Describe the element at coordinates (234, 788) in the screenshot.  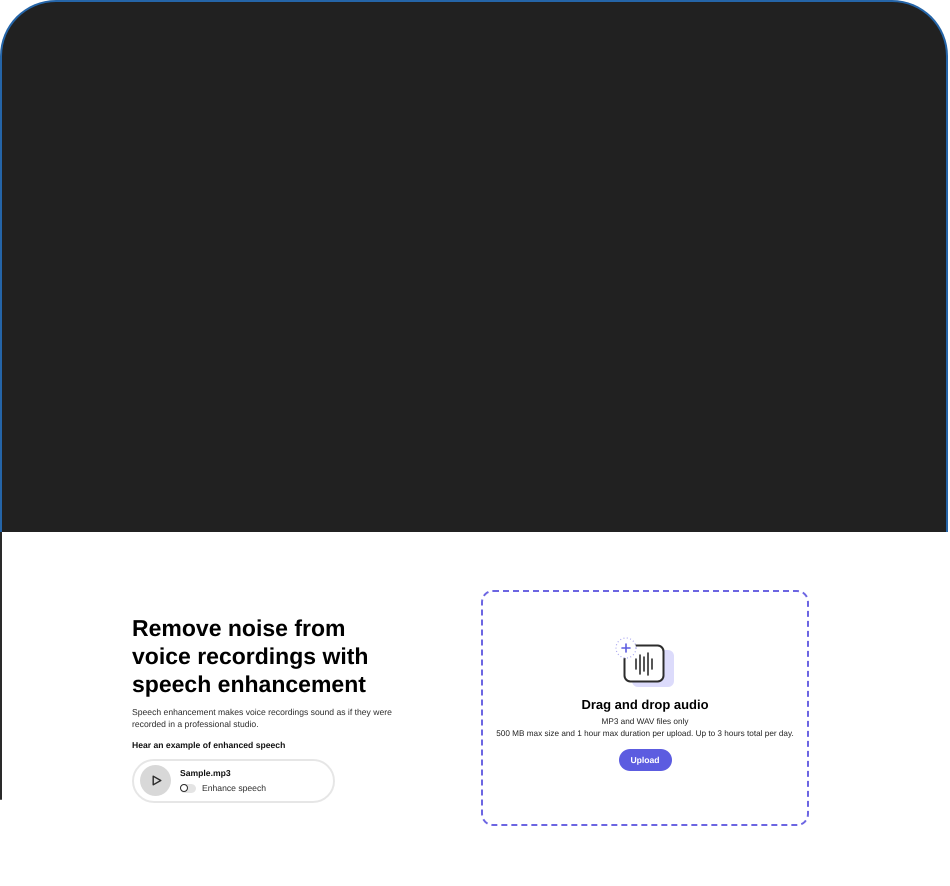
I see `toggle-label: Enhance speech` at that location.